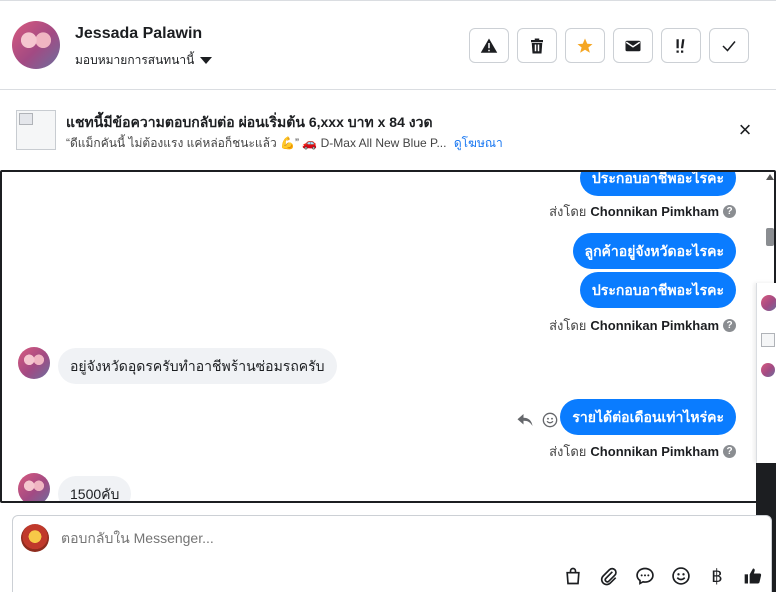 This screenshot has width=776, height=592. I want to click on composer-toolbar: ฿, so click(663, 576).